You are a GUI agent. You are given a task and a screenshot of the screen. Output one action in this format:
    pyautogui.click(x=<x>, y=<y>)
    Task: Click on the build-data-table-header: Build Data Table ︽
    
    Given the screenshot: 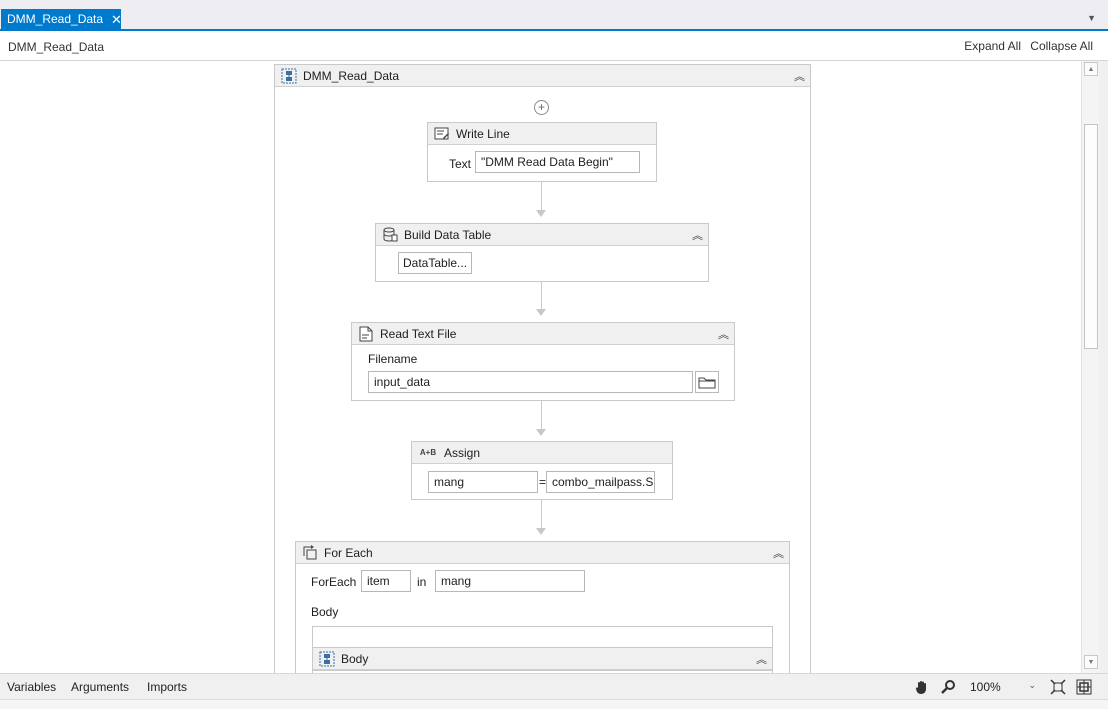 What is the action you would take?
    pyautogui.click(x=542, y=235)
    